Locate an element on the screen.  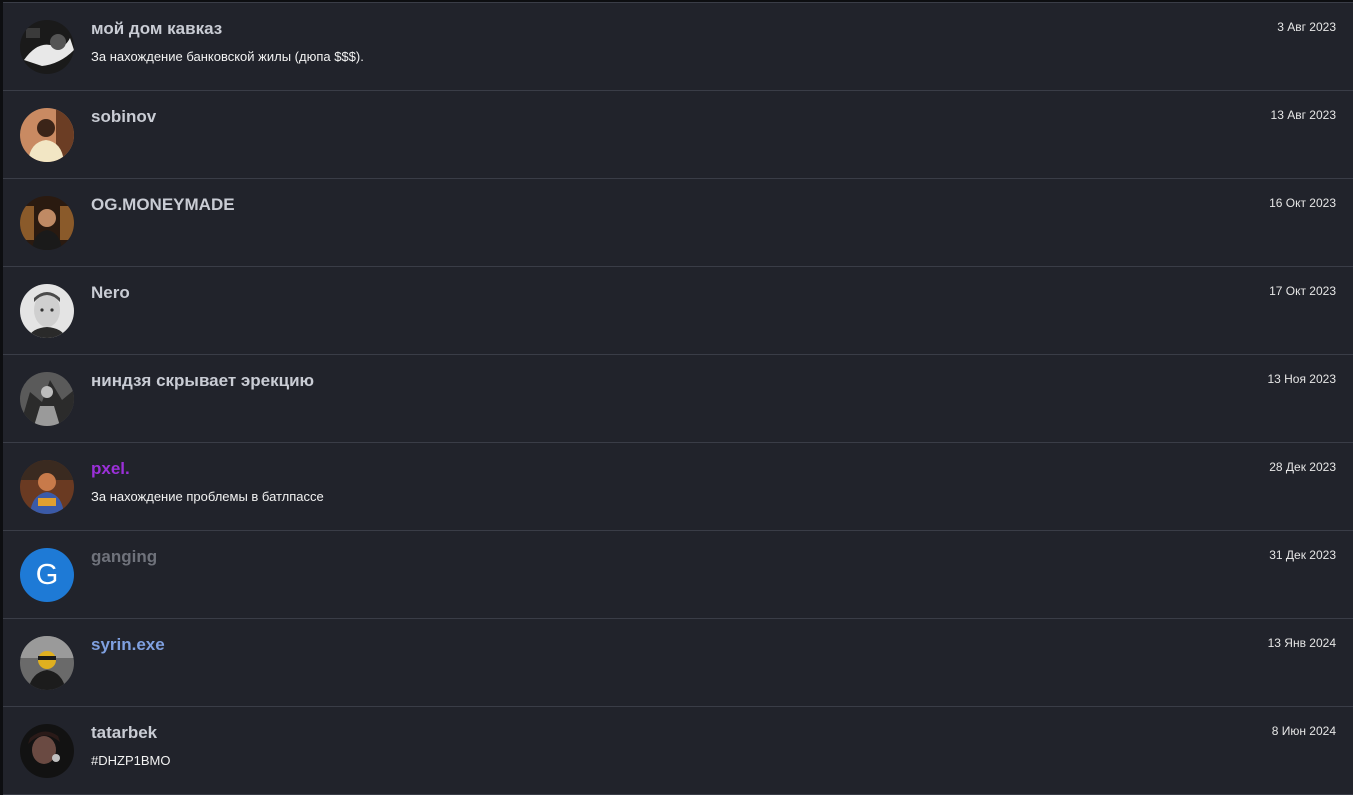
list-item: ниндзя скрывает эрекцию 13 Ноя 2023 is located at coordinates (678, 399).